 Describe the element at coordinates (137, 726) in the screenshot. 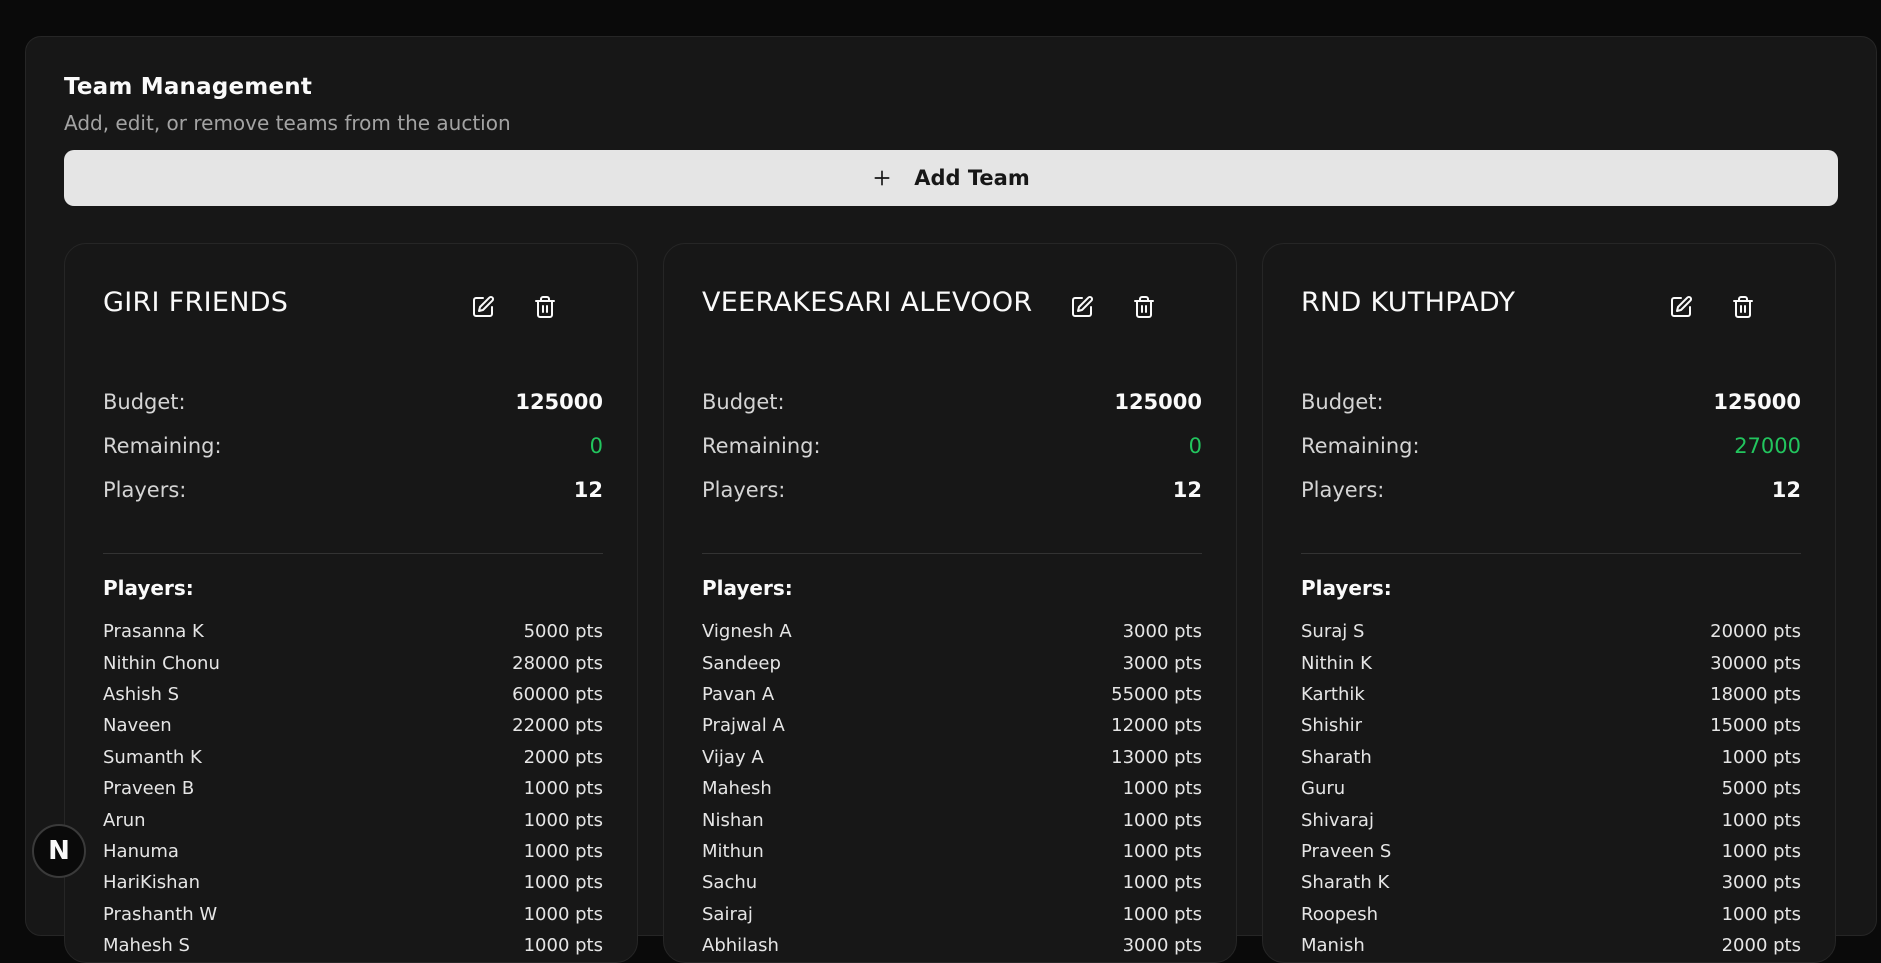

I see `player-name: Naveen` at that location.